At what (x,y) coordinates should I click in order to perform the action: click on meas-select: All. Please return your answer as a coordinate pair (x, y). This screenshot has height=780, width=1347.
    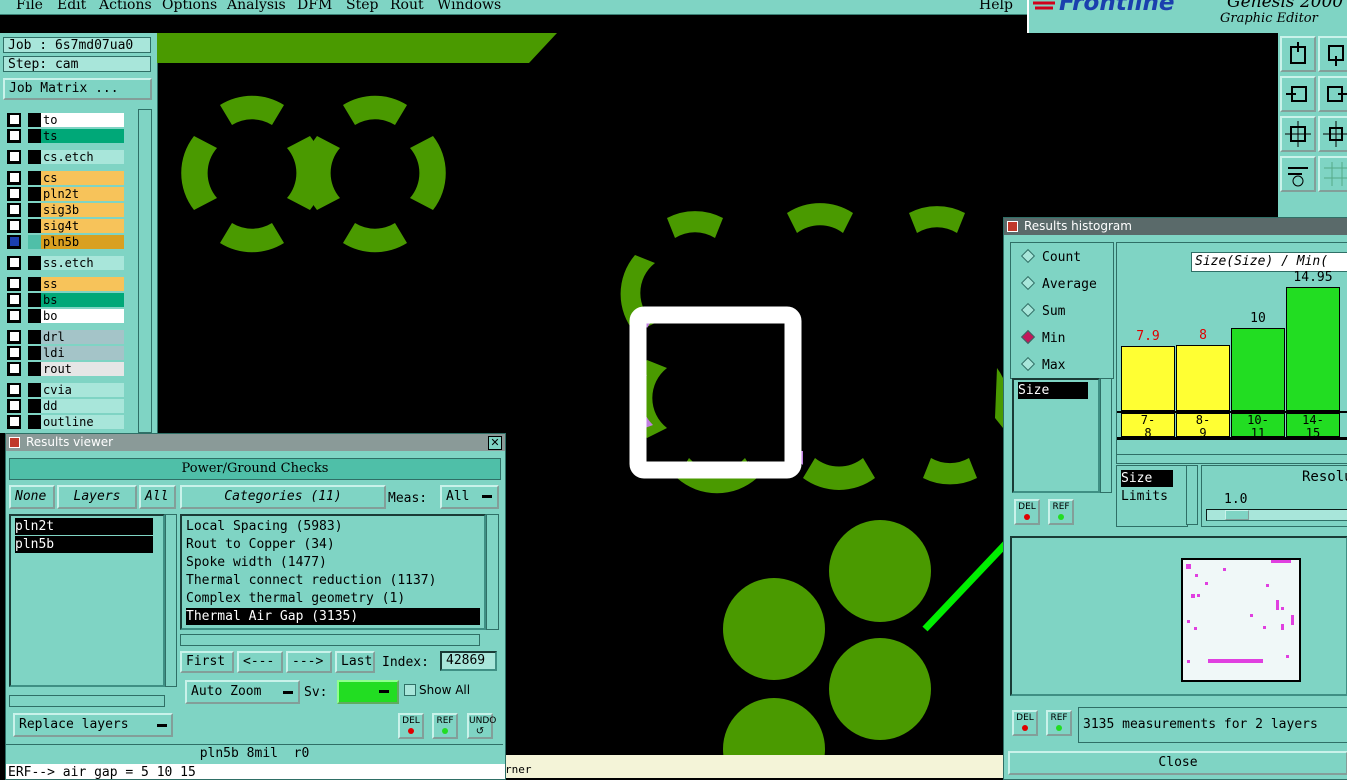
    Looking at the image, I should click on (469, 497).